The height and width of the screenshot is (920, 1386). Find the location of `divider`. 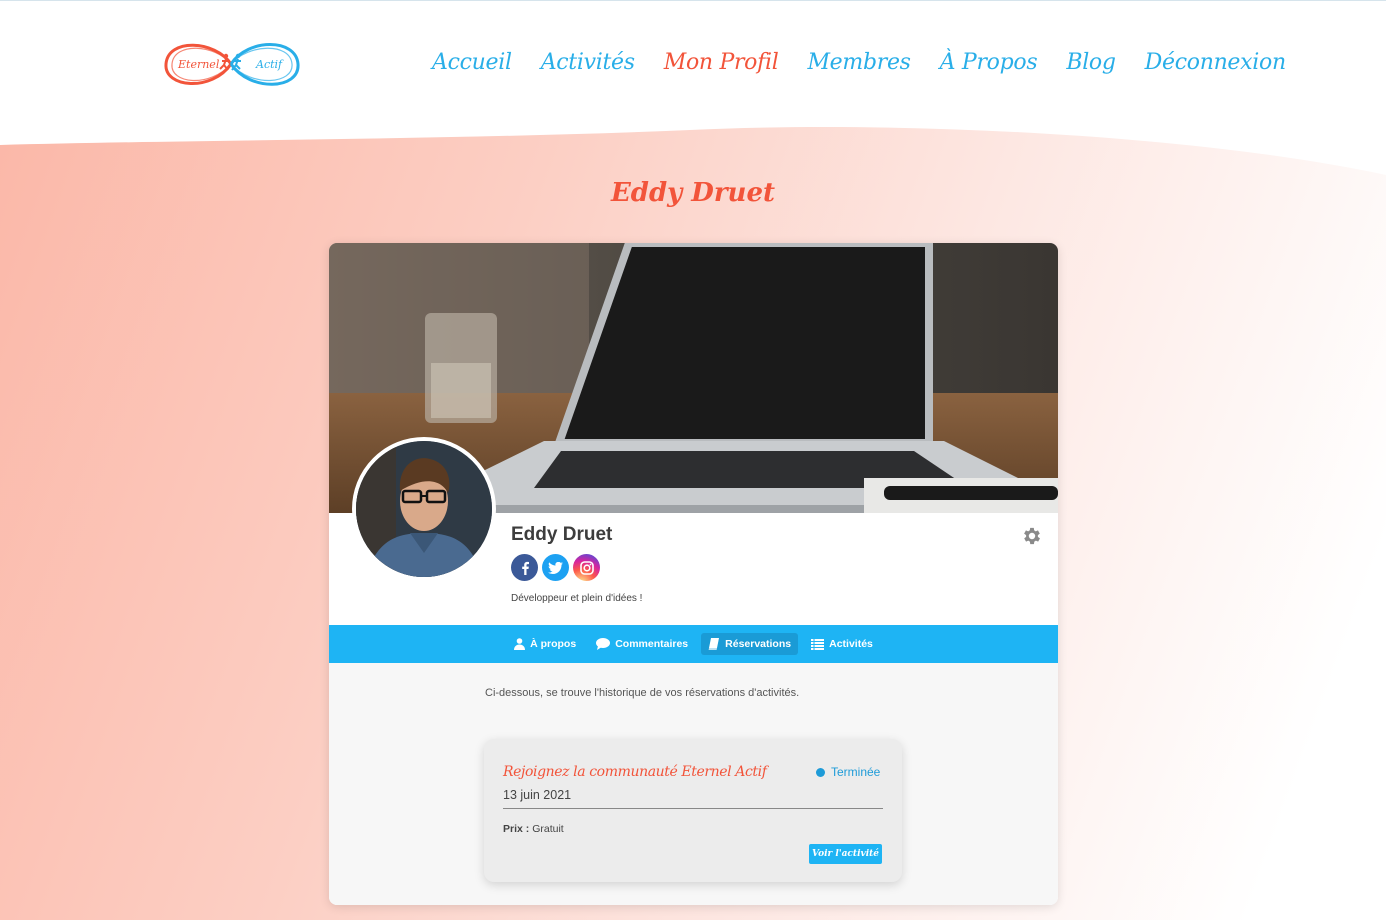

divider is located at coordinates (693, 808).